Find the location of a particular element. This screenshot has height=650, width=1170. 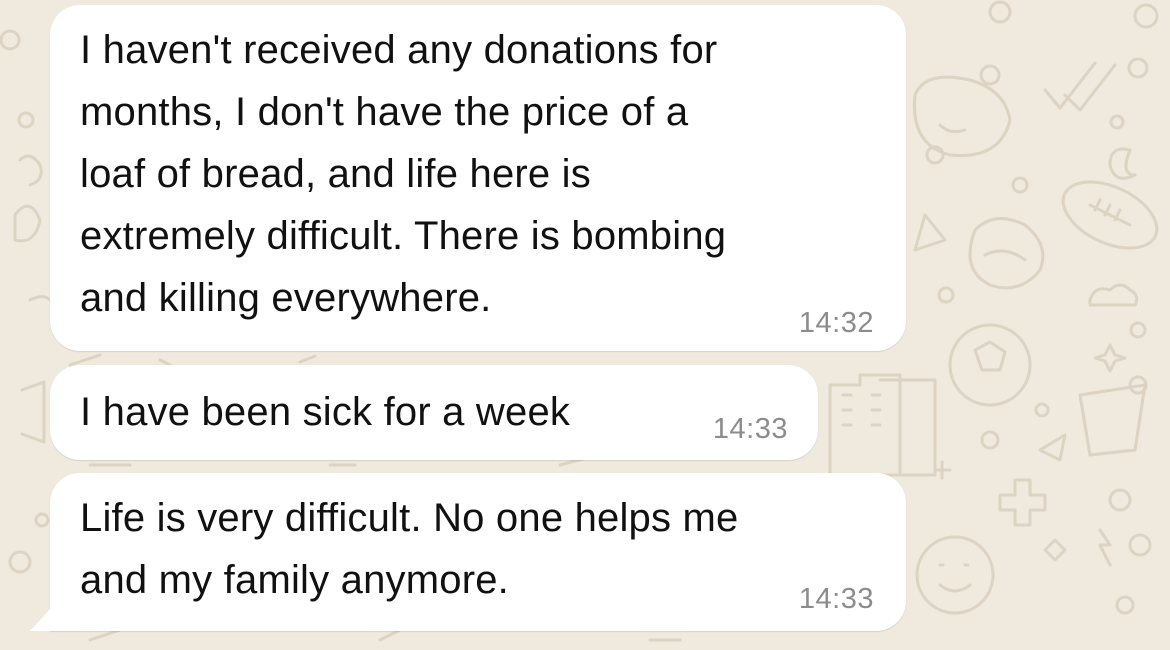

message-timestamp: 14:32 is located at coordinates (836, 323).